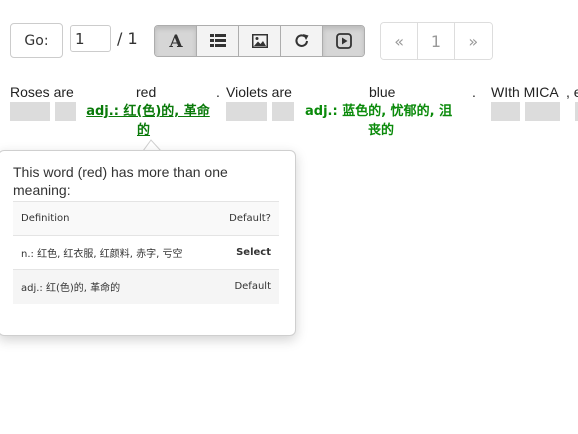 This screenshot has width=578, height=434. What do you see at coordinates (379, 111) in the screenshot?
I see `gloss-blue-line1: adj.: 蓝色的, 忧郁的, 沮` at bounding box center [379, 111].